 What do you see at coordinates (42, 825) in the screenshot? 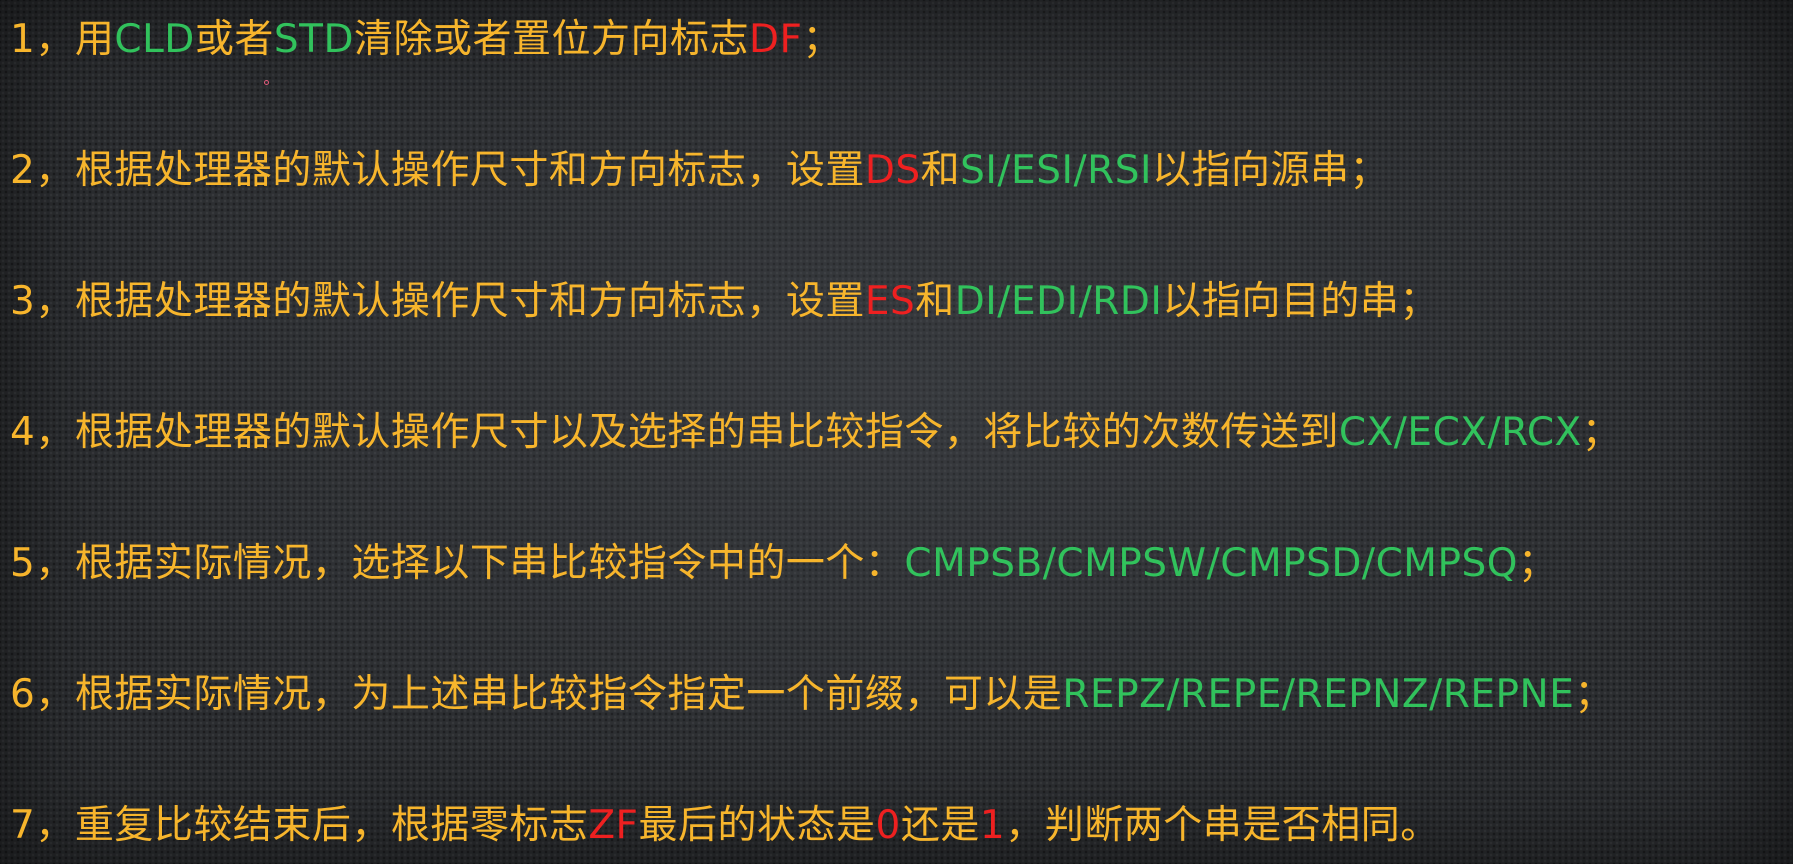
I see `step-number: 7，` at bounding box center [42, 825].